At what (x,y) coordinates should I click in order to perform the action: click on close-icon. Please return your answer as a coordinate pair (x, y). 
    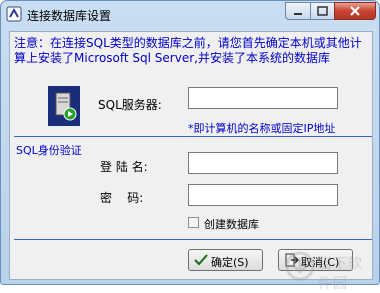
    Looking at the image, I should click on (355, 11).